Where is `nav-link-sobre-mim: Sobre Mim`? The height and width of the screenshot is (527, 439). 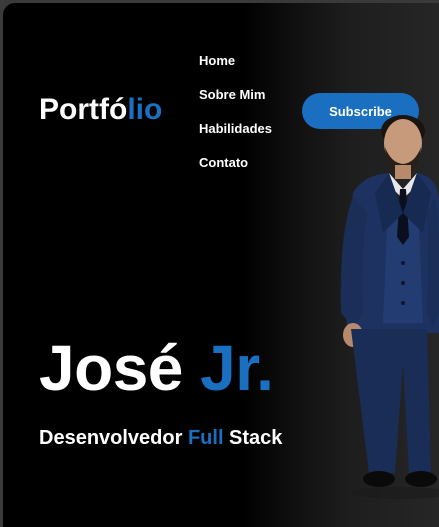
nav-link-sobre-mim: Sobre Mim is located at coordinates (235, 104).